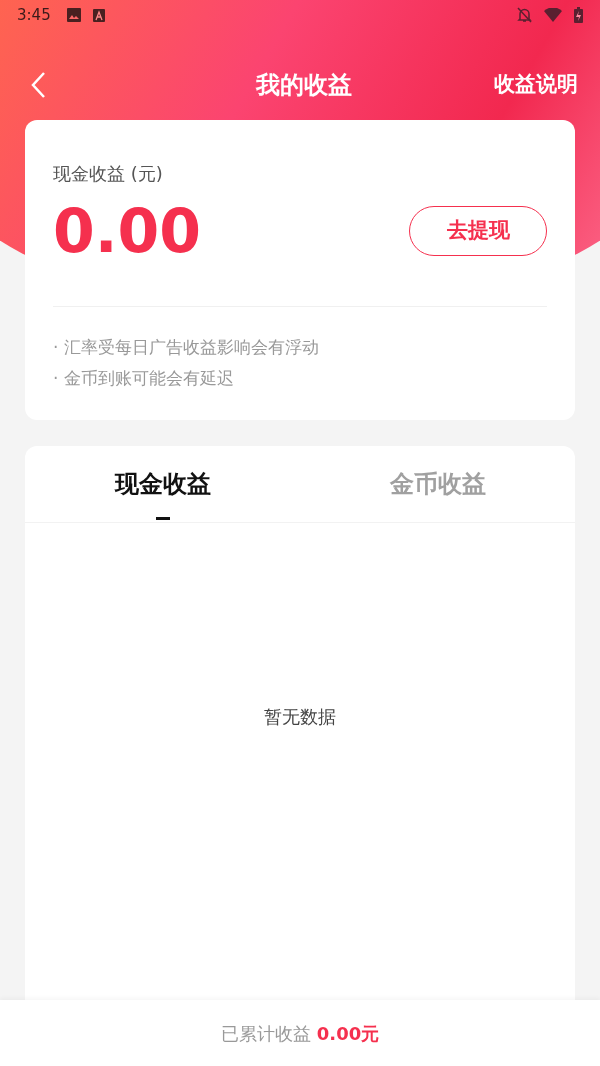 This screenshot has width=600, height=1066. I want to click on earnings-info-link: 收益说明, so click(536, 85).